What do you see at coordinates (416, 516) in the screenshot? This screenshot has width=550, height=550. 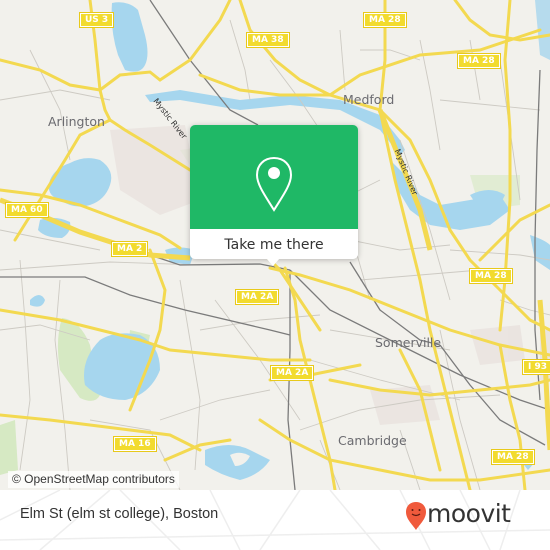 I see `moovit-pin-smile-icon` at bounding box center [416, 516].